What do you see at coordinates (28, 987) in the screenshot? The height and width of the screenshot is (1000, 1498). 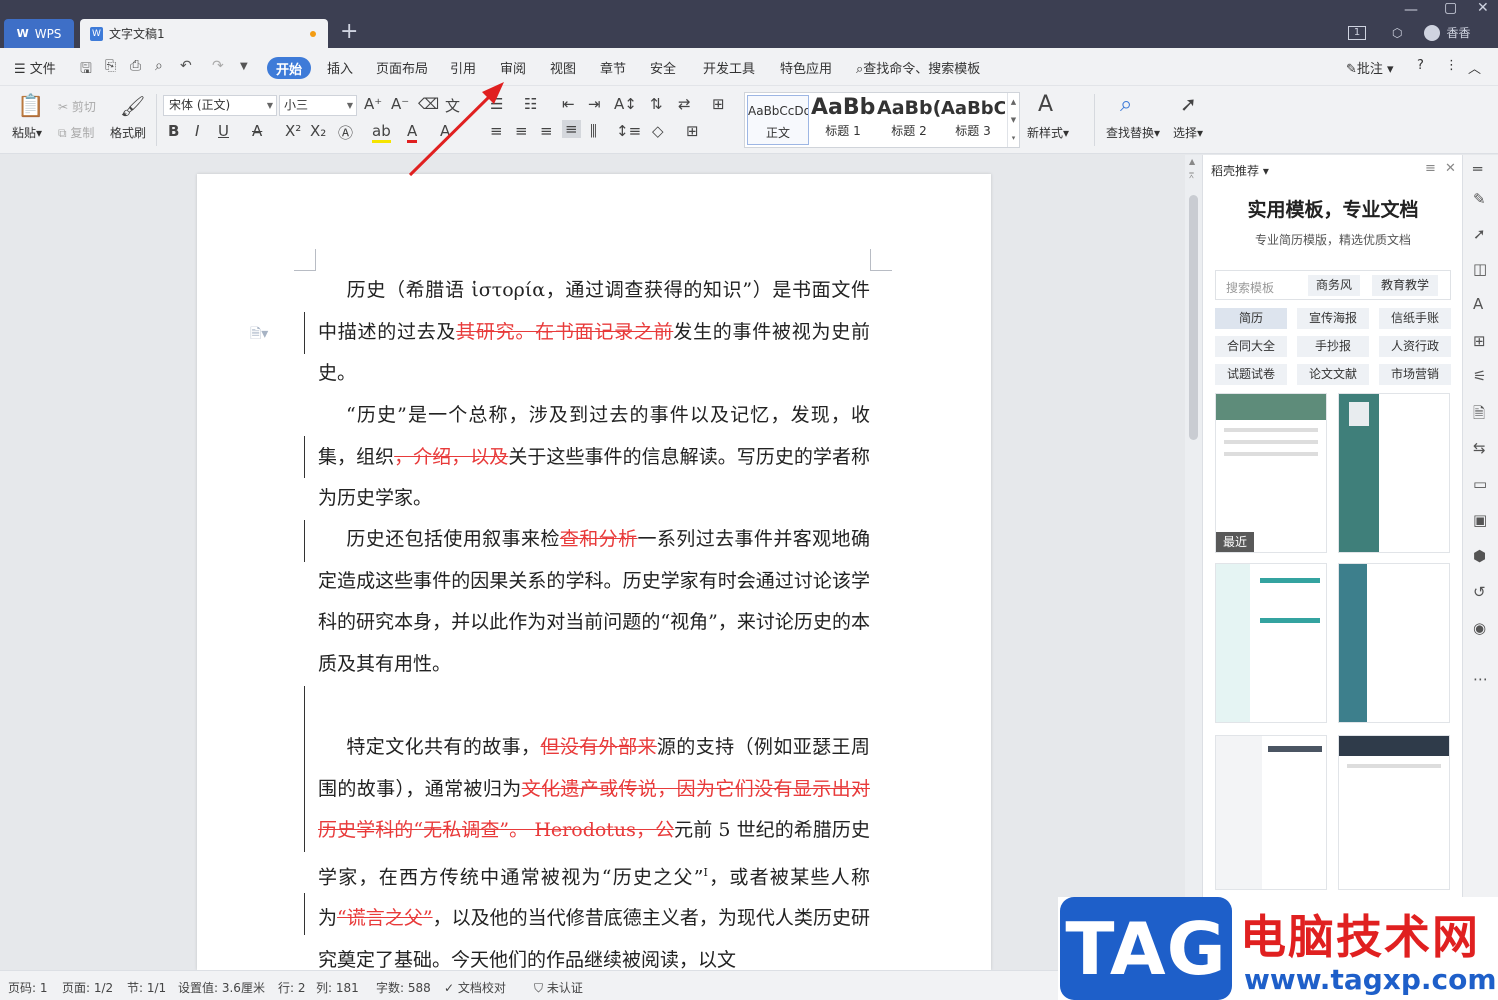 I see `status-page-code: 页码: 1` at bounding box center [28, 987].